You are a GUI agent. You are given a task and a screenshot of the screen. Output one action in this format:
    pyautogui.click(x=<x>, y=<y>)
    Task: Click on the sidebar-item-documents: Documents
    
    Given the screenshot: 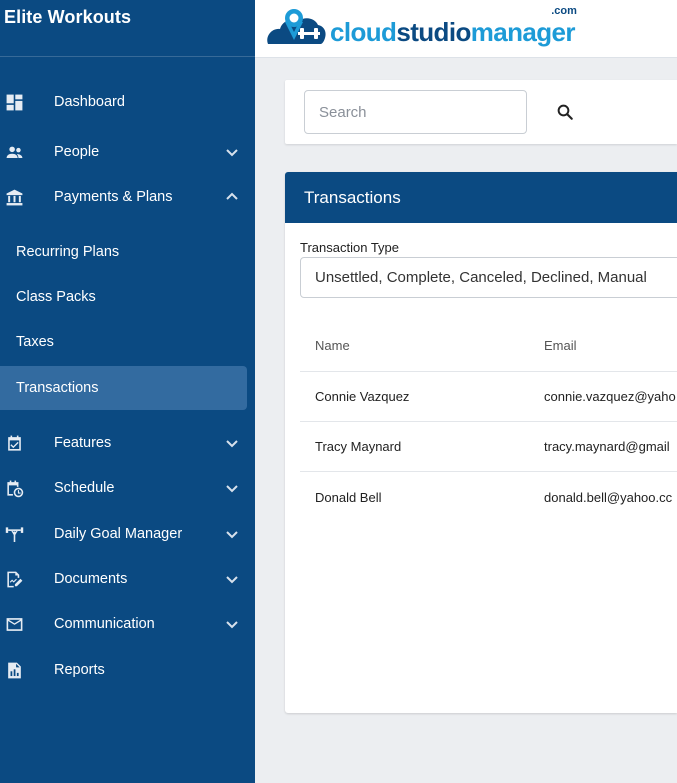 What is the action you would take?
    pyautogui.click(x=127, y=579)
    